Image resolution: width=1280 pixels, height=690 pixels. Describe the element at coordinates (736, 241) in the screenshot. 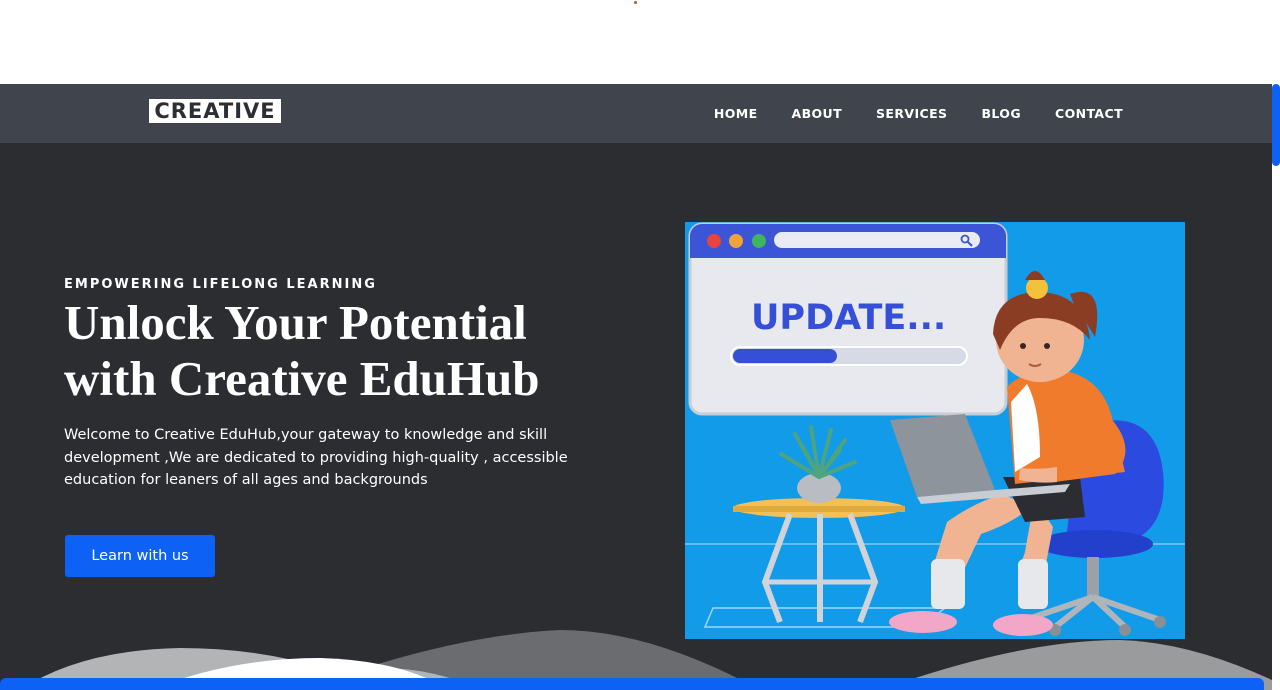

I see `minimize-dot-icon` at that location.